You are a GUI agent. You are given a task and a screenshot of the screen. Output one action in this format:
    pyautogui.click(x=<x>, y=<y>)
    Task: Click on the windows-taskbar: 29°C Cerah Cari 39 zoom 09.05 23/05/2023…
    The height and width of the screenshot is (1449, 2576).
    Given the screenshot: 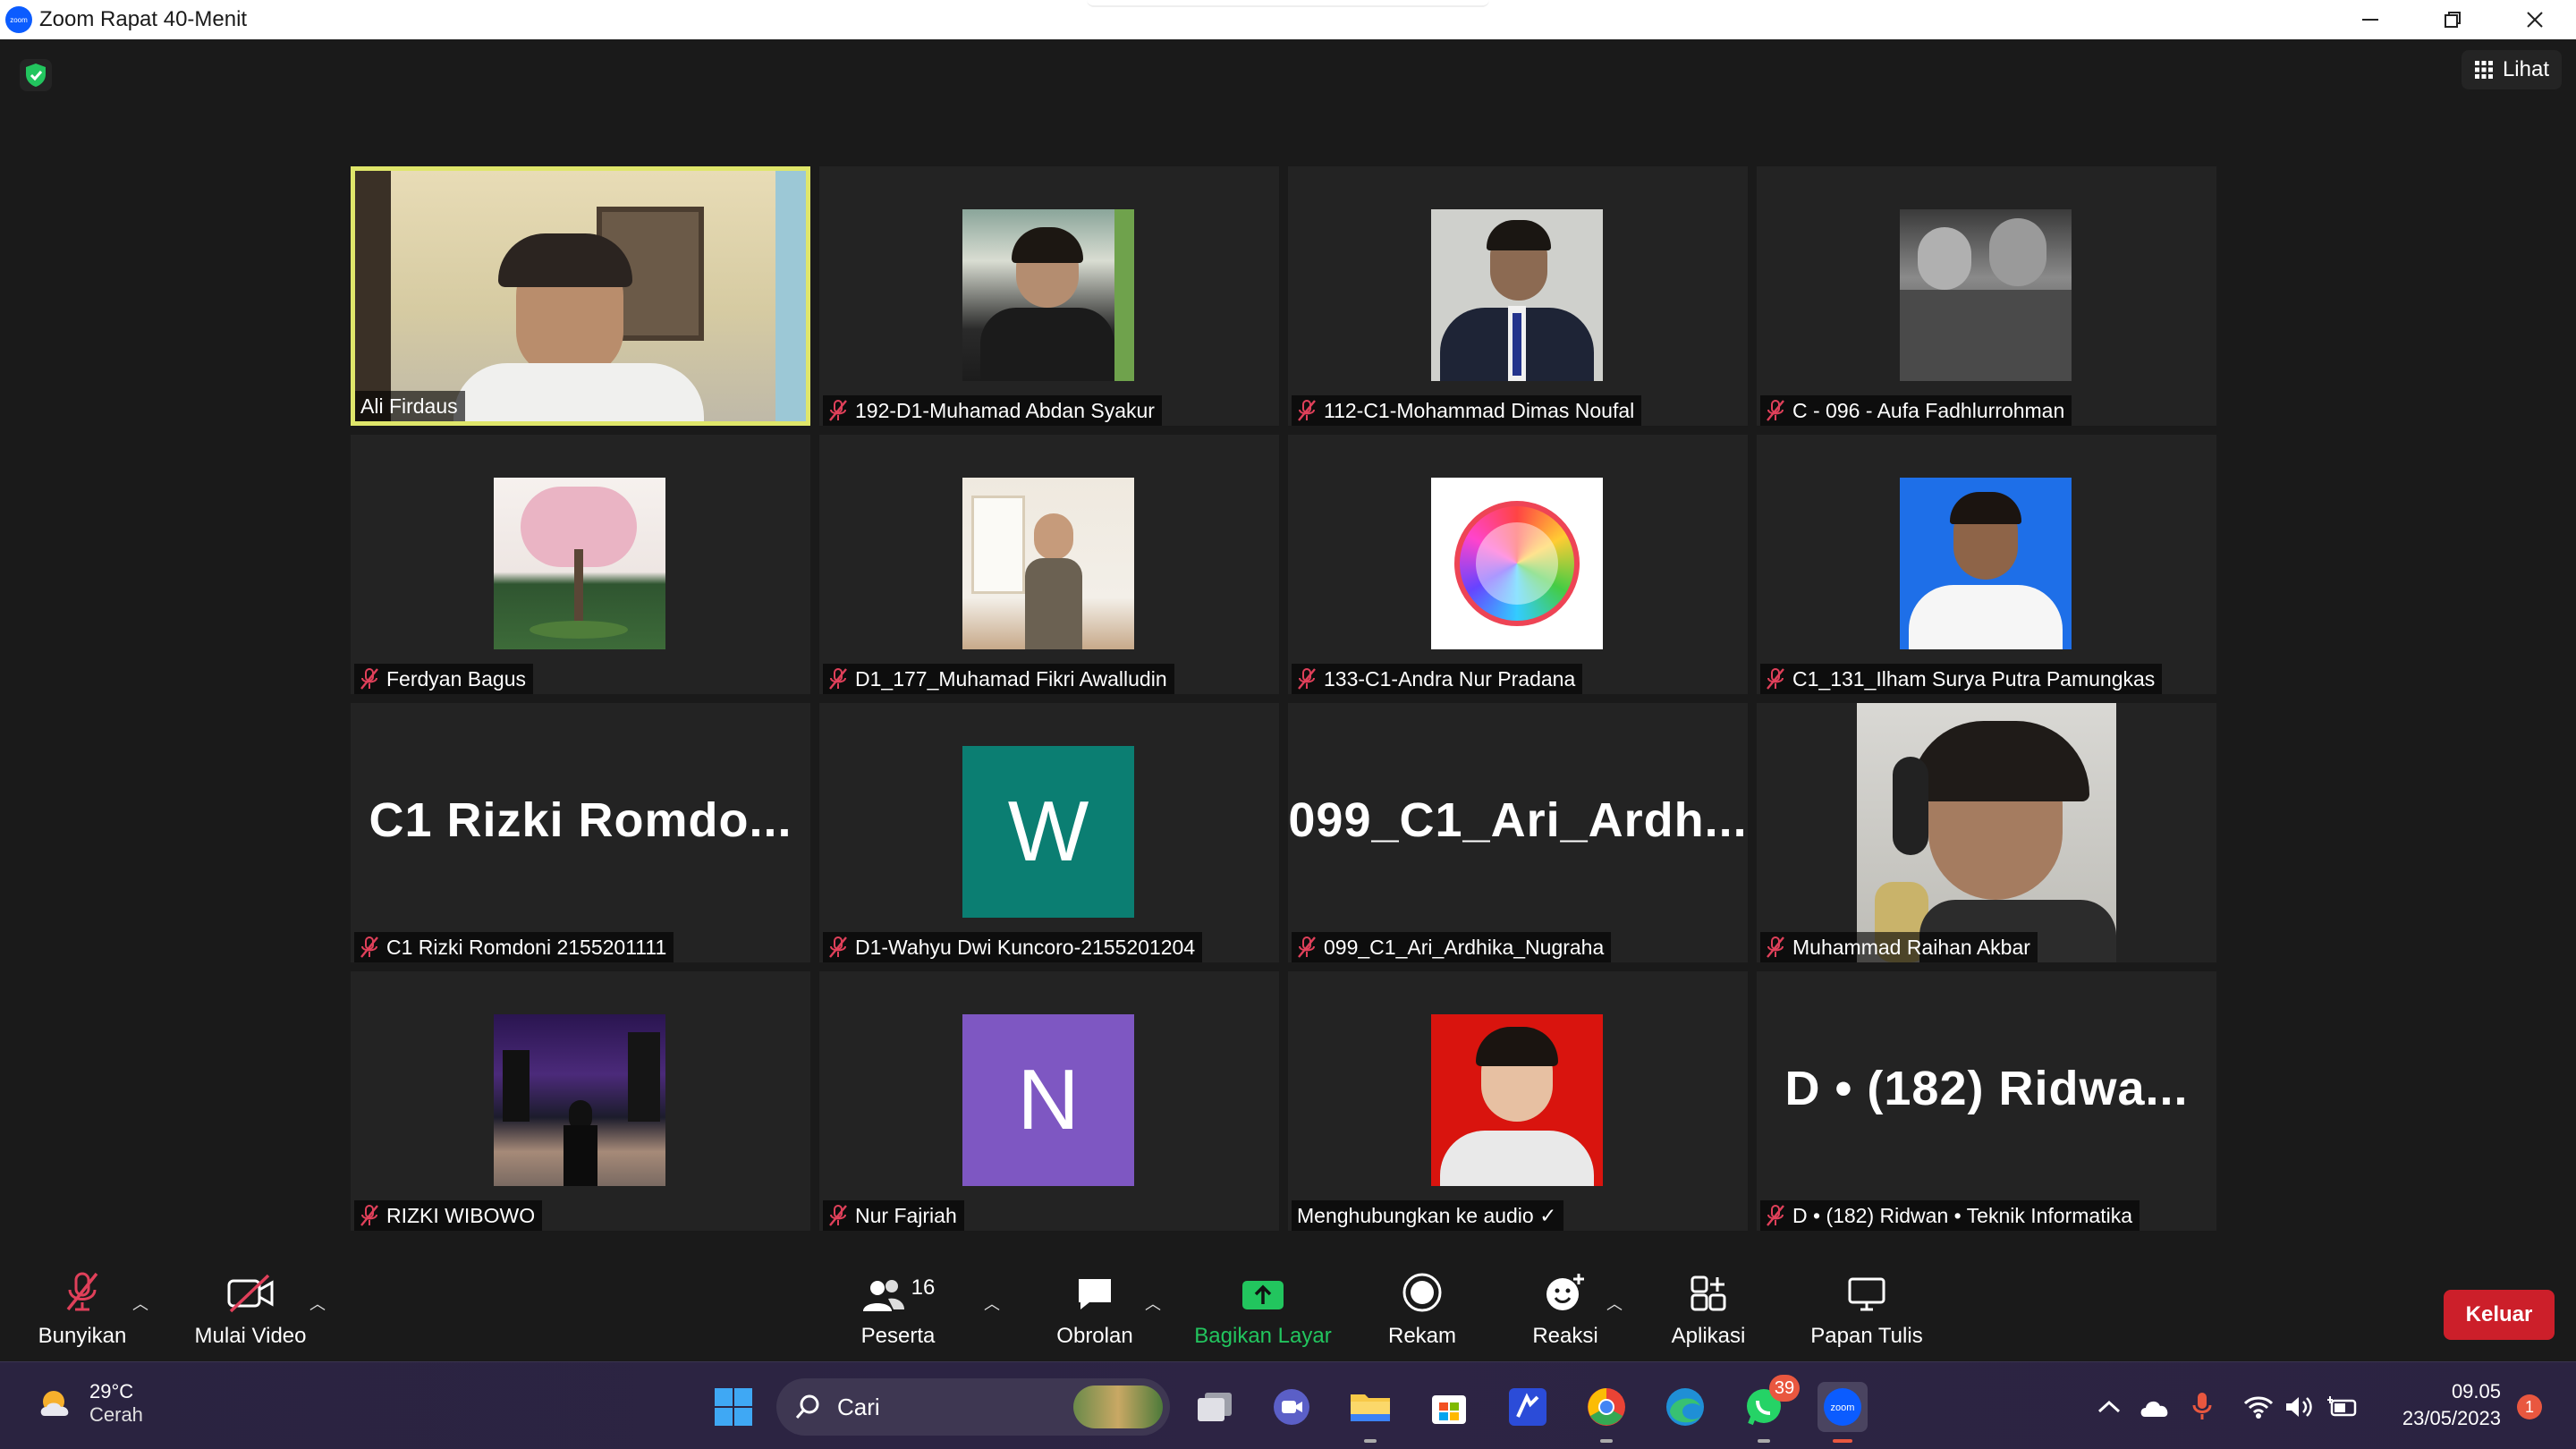 What is the action you would take?
    pyautogui.click(x=1288, y=1405)
    